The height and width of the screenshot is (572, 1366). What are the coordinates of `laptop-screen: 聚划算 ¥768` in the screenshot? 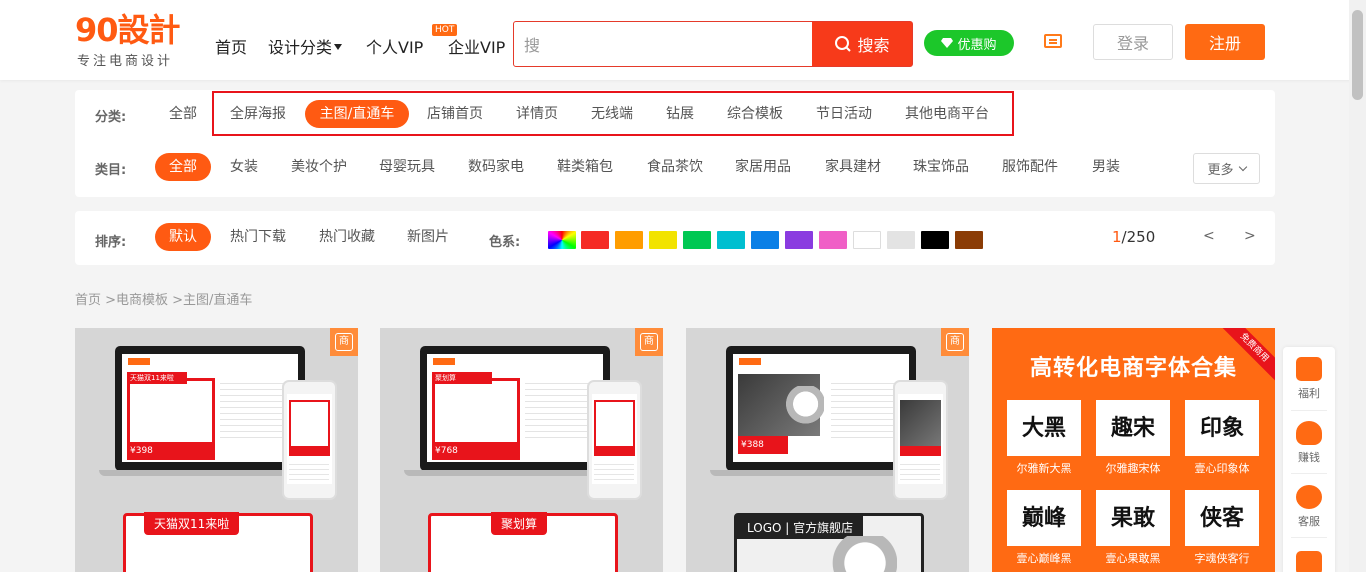 It's located at (515, 408).